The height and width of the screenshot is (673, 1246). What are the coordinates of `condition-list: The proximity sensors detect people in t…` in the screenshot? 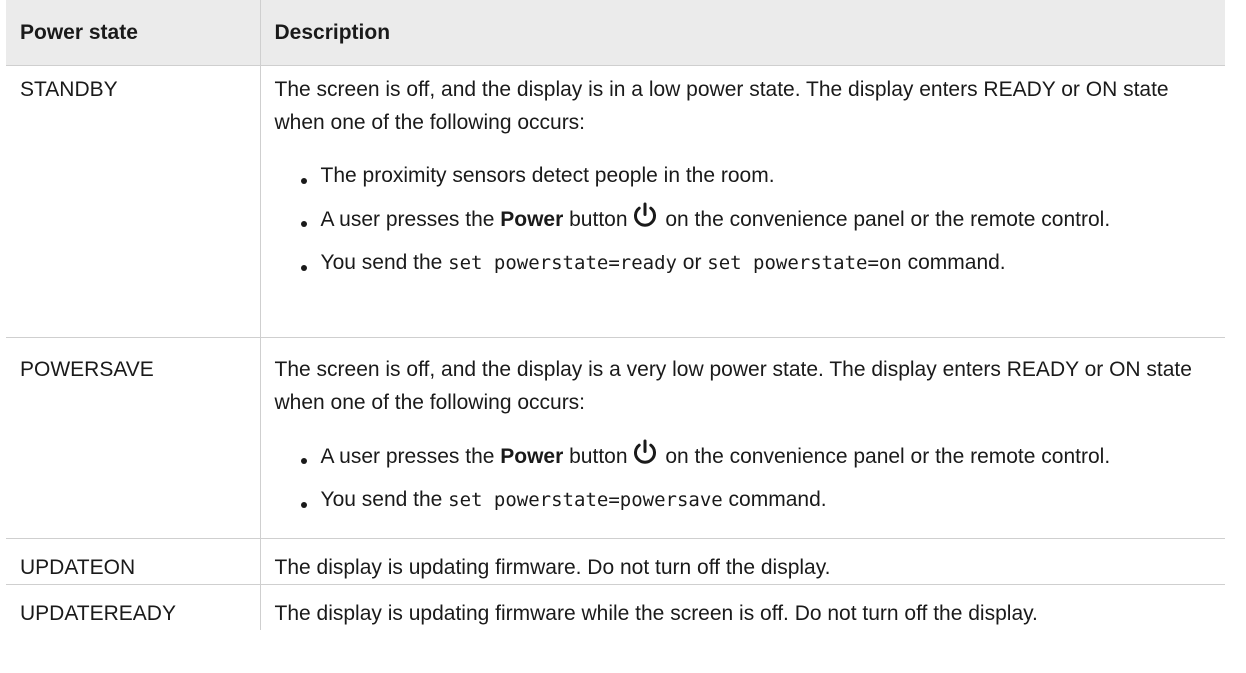 It's located at (746, 219).